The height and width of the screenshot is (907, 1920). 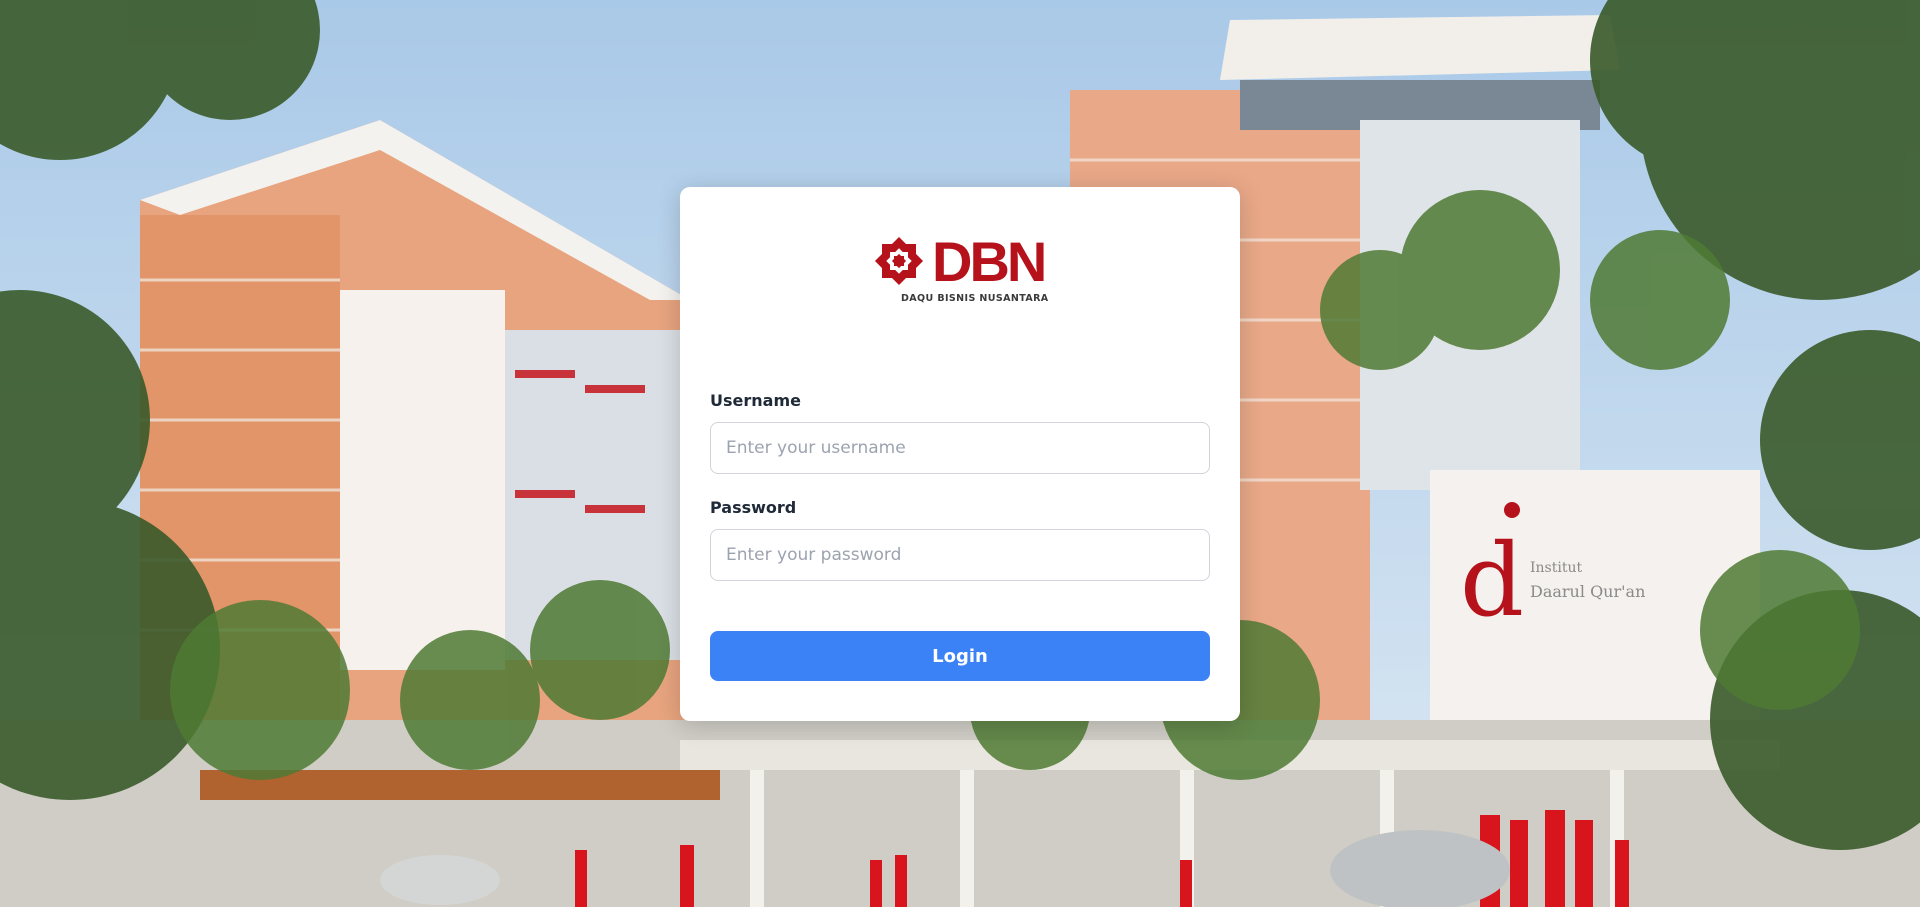 I want to click on login-button: Login, so click(x=960, y=656).